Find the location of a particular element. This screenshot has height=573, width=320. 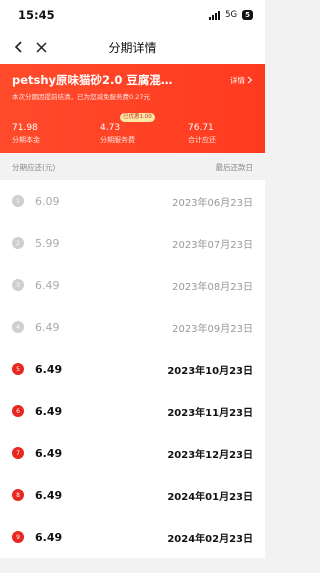

service-fee-value: 4.73 is located at coordinates (110, 128).